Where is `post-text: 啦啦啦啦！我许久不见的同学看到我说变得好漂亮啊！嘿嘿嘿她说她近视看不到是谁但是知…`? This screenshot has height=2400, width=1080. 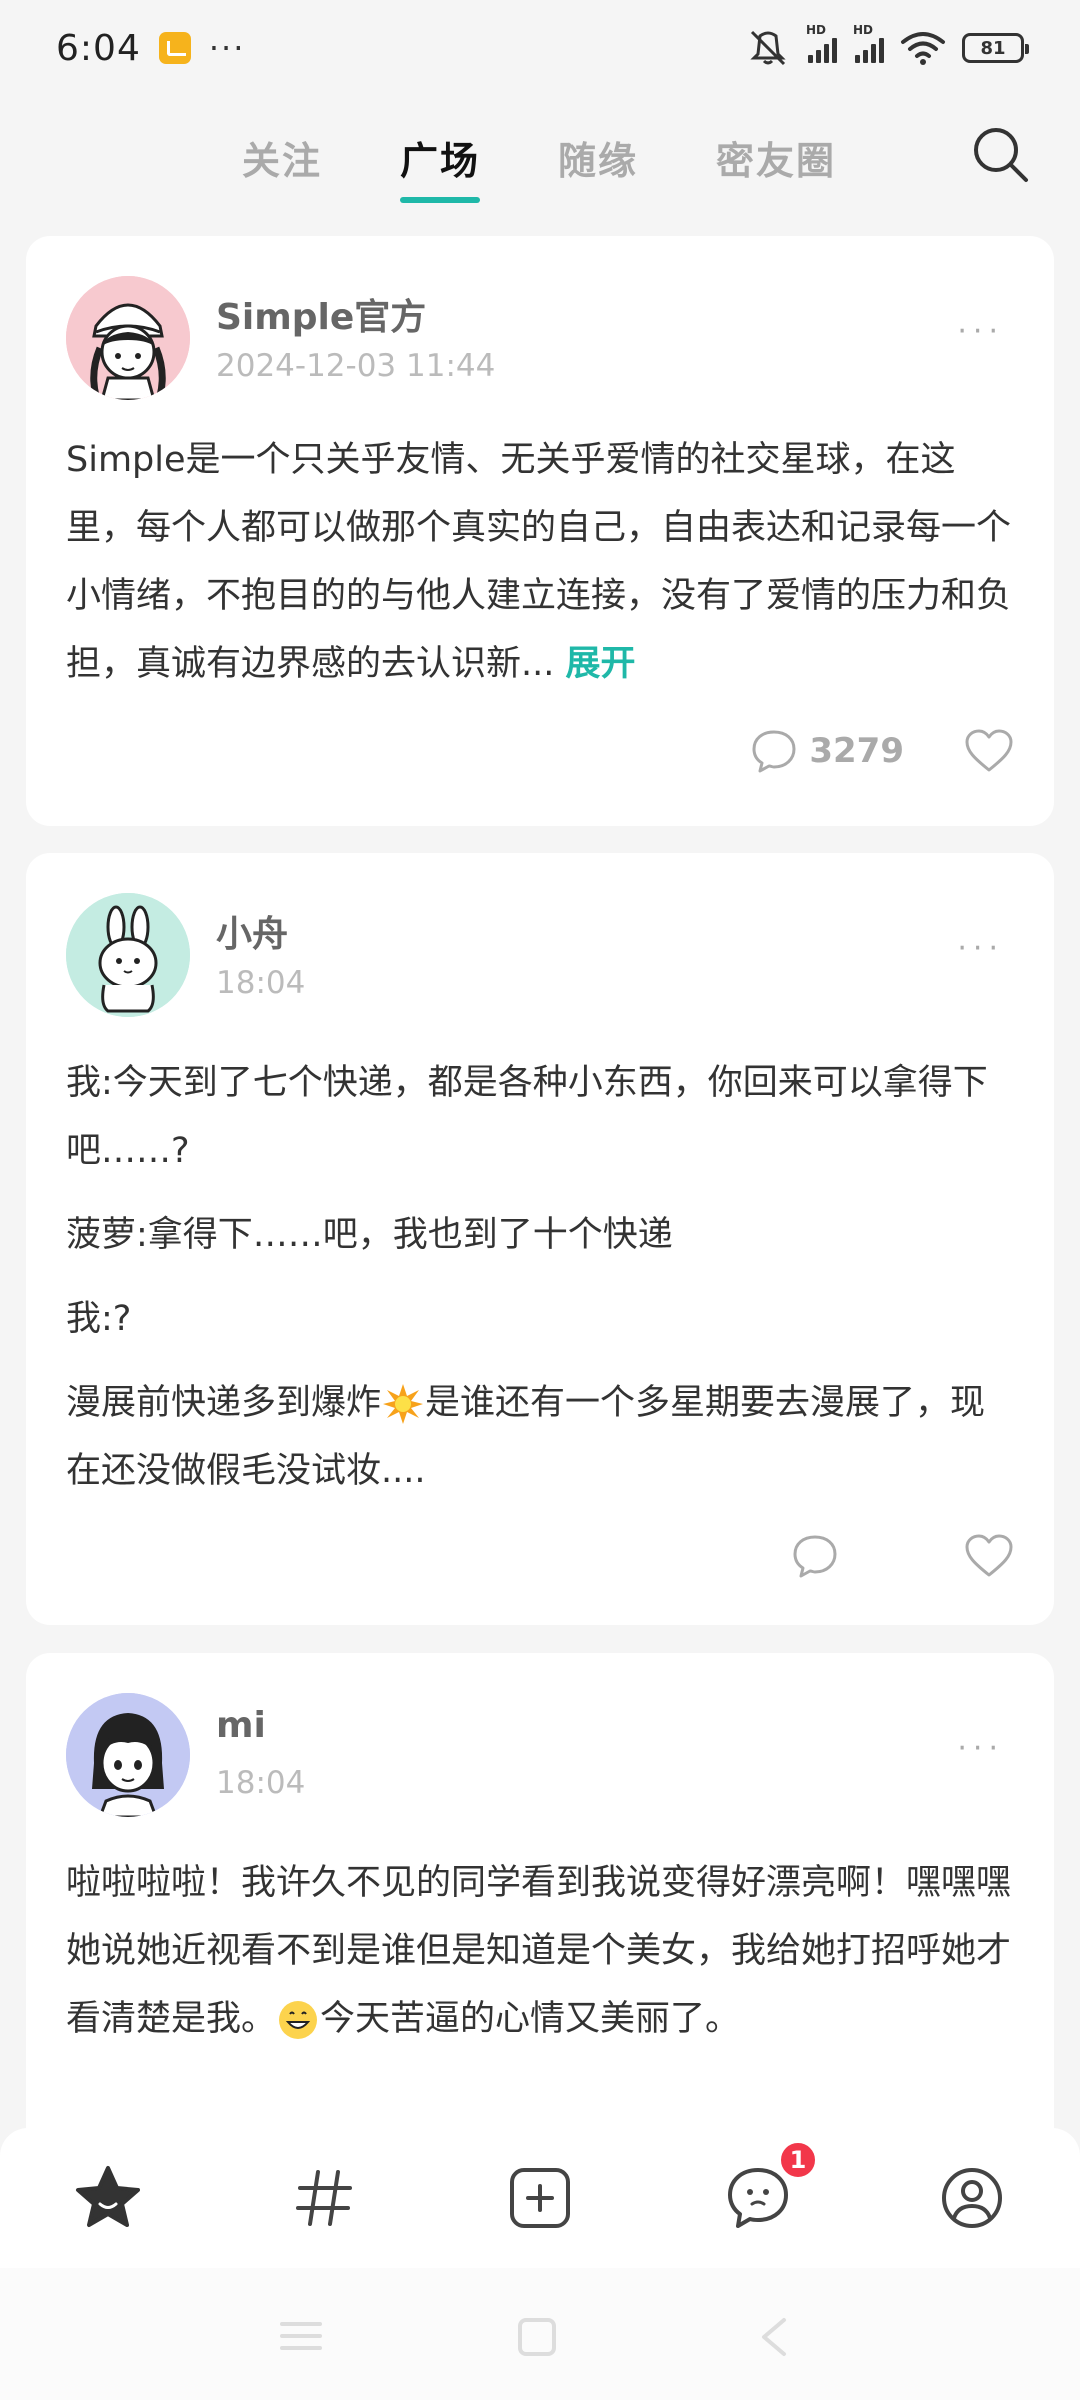 post-text: 啦啦啦啦！我许久不见的同学看到我说变得好漂亮啊！嘿嘿嘿她说她近视看不到是谁但是知… is located at coordinates (540, 1951).